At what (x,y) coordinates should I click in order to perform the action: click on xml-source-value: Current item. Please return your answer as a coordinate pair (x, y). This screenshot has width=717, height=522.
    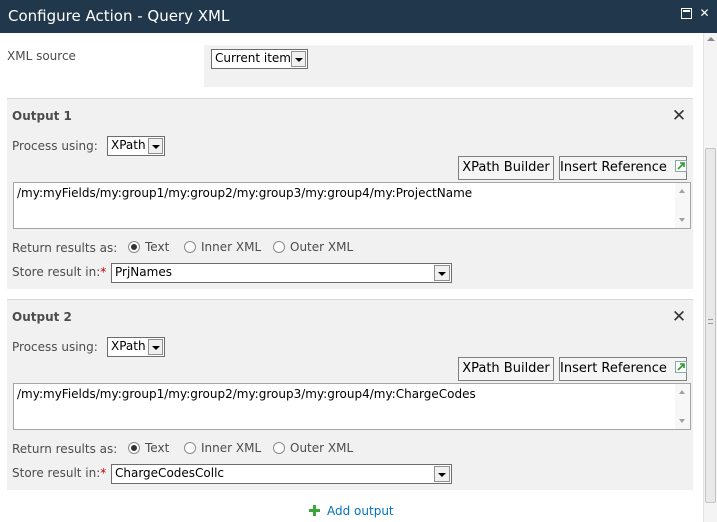
    Looking at the image, I should click on (253, 58).